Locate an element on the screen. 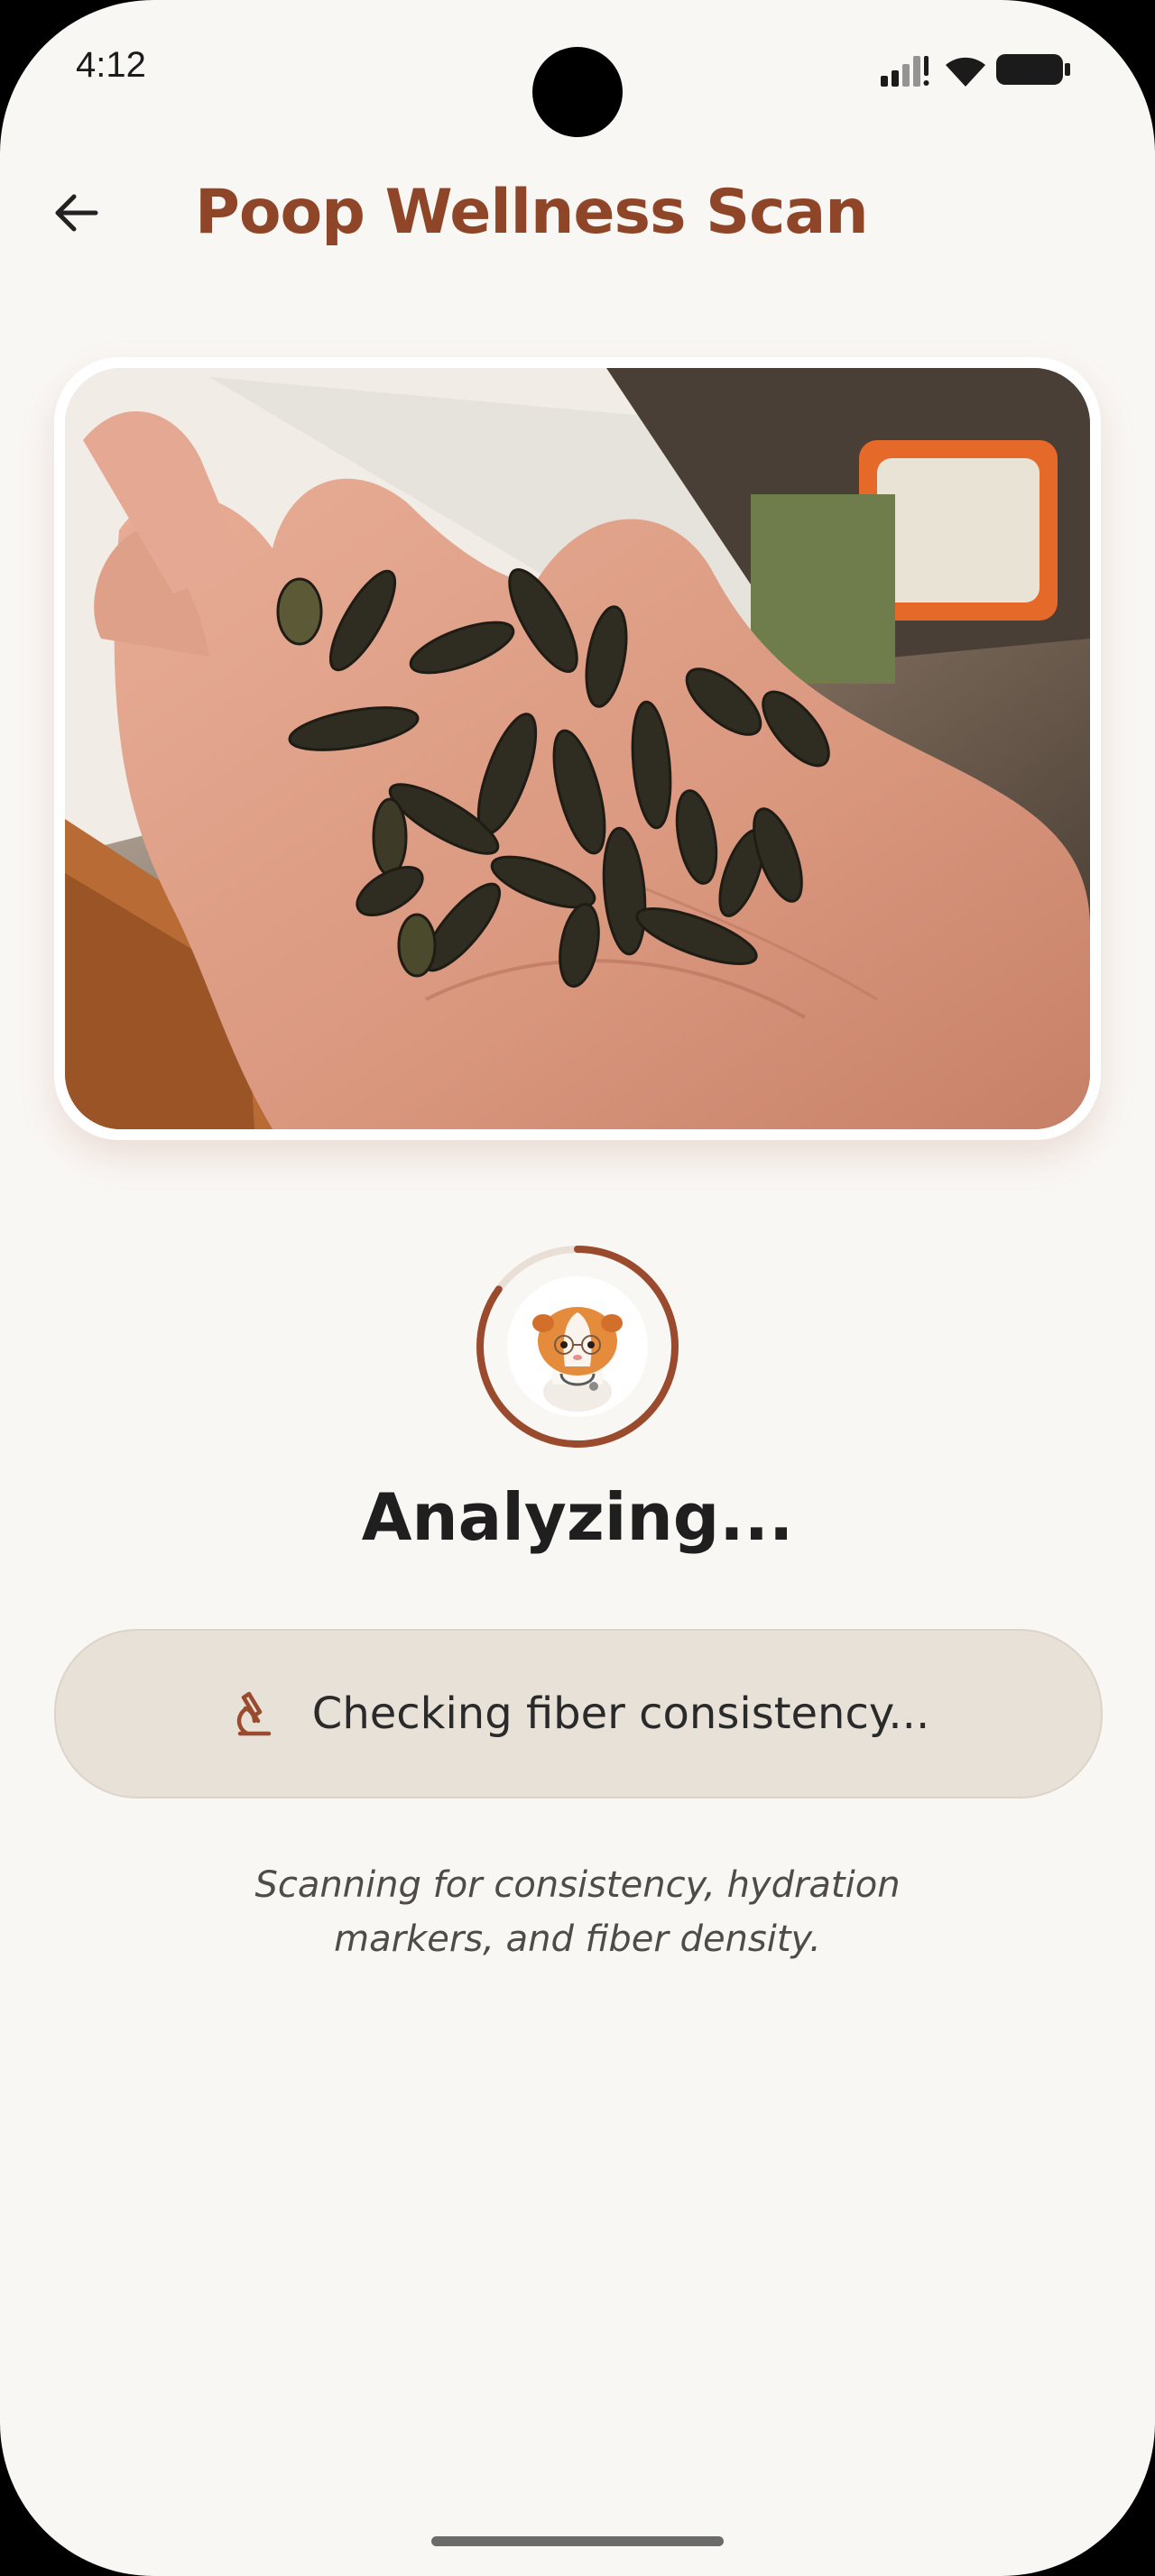 This screenshot has width=1155, height=2576. page-title: Poop Wellness Scan is located at coordinates (532, 212).